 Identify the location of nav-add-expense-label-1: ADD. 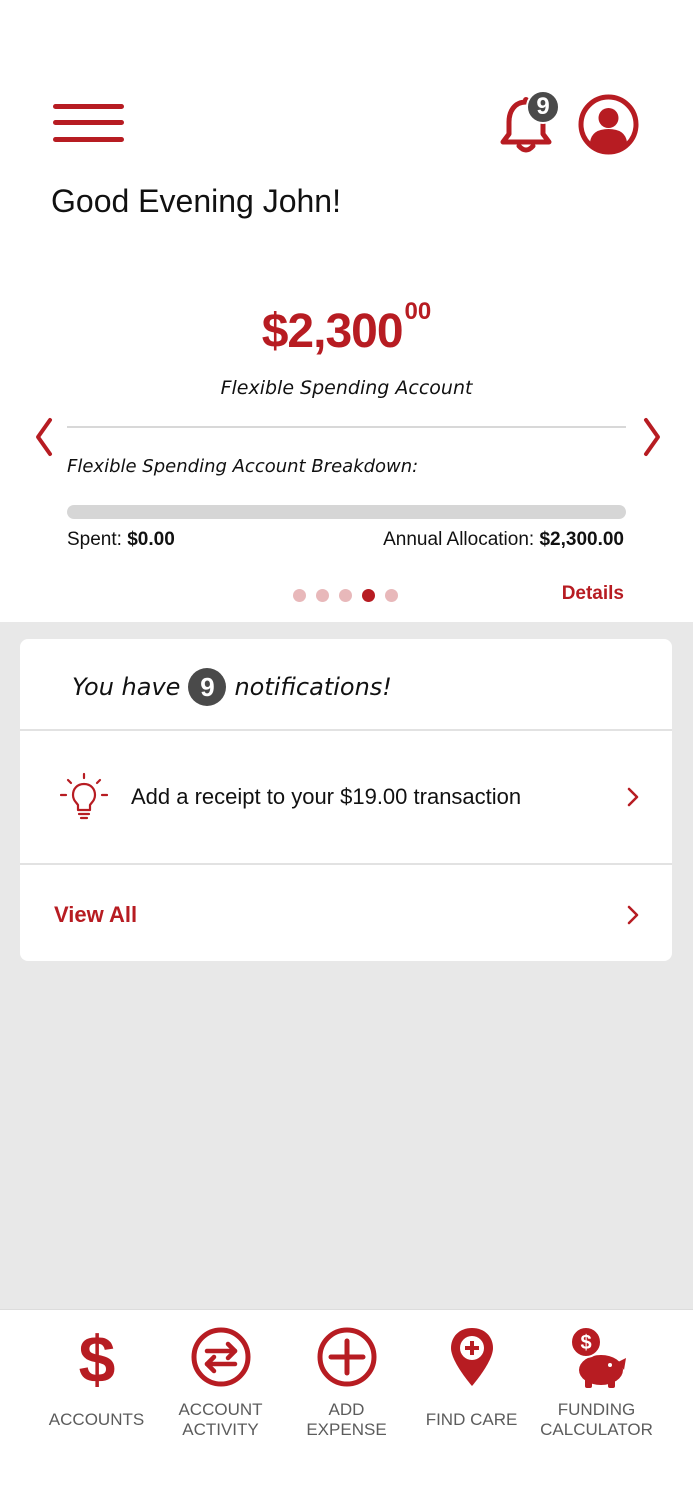
(346, 1409).